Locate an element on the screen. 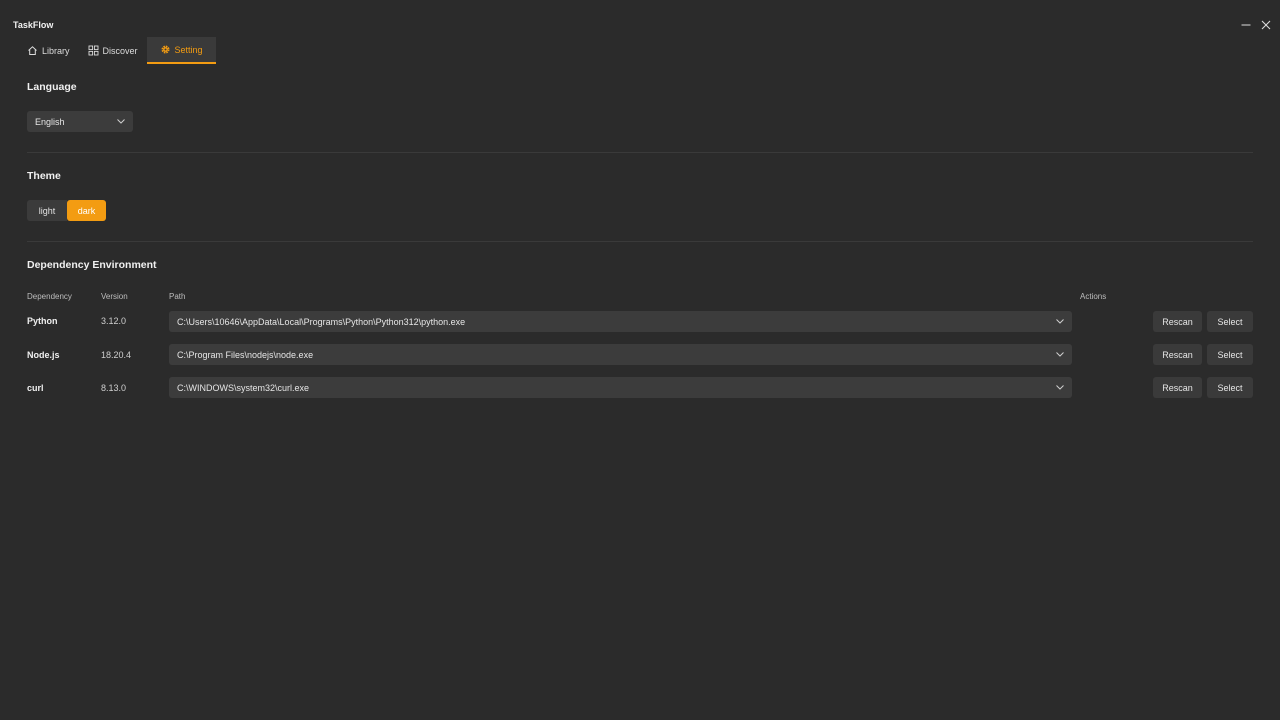 This screenshot has height=720, width=1280. title-bar: TaskFlow is located at coordinates (640, 18).